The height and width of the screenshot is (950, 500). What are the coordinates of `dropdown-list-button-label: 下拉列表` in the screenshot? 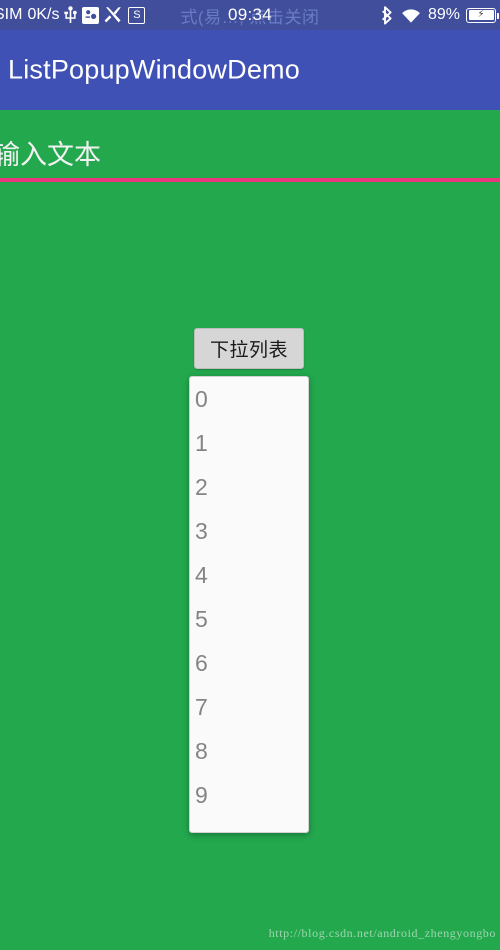 It's located at (248, 350).